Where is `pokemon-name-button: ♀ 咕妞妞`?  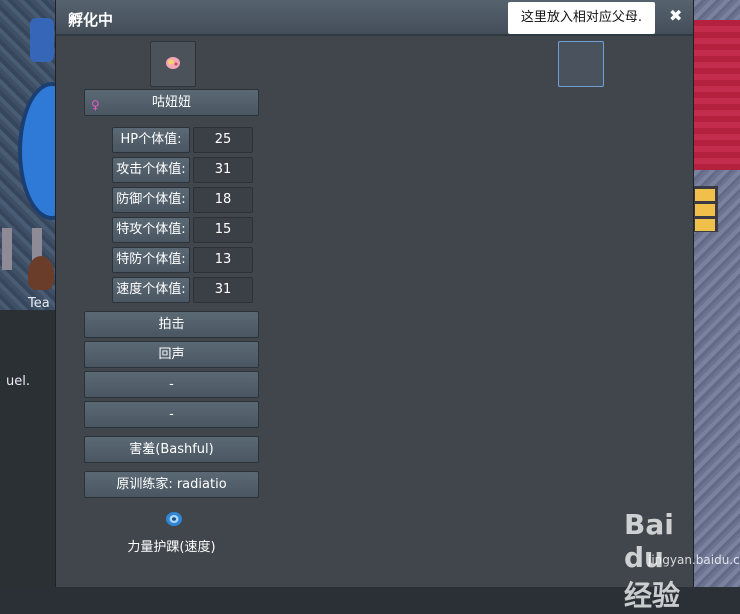
pokemon-name-button: ♀ 咕妞妞 is located at coordinates (171, 102).